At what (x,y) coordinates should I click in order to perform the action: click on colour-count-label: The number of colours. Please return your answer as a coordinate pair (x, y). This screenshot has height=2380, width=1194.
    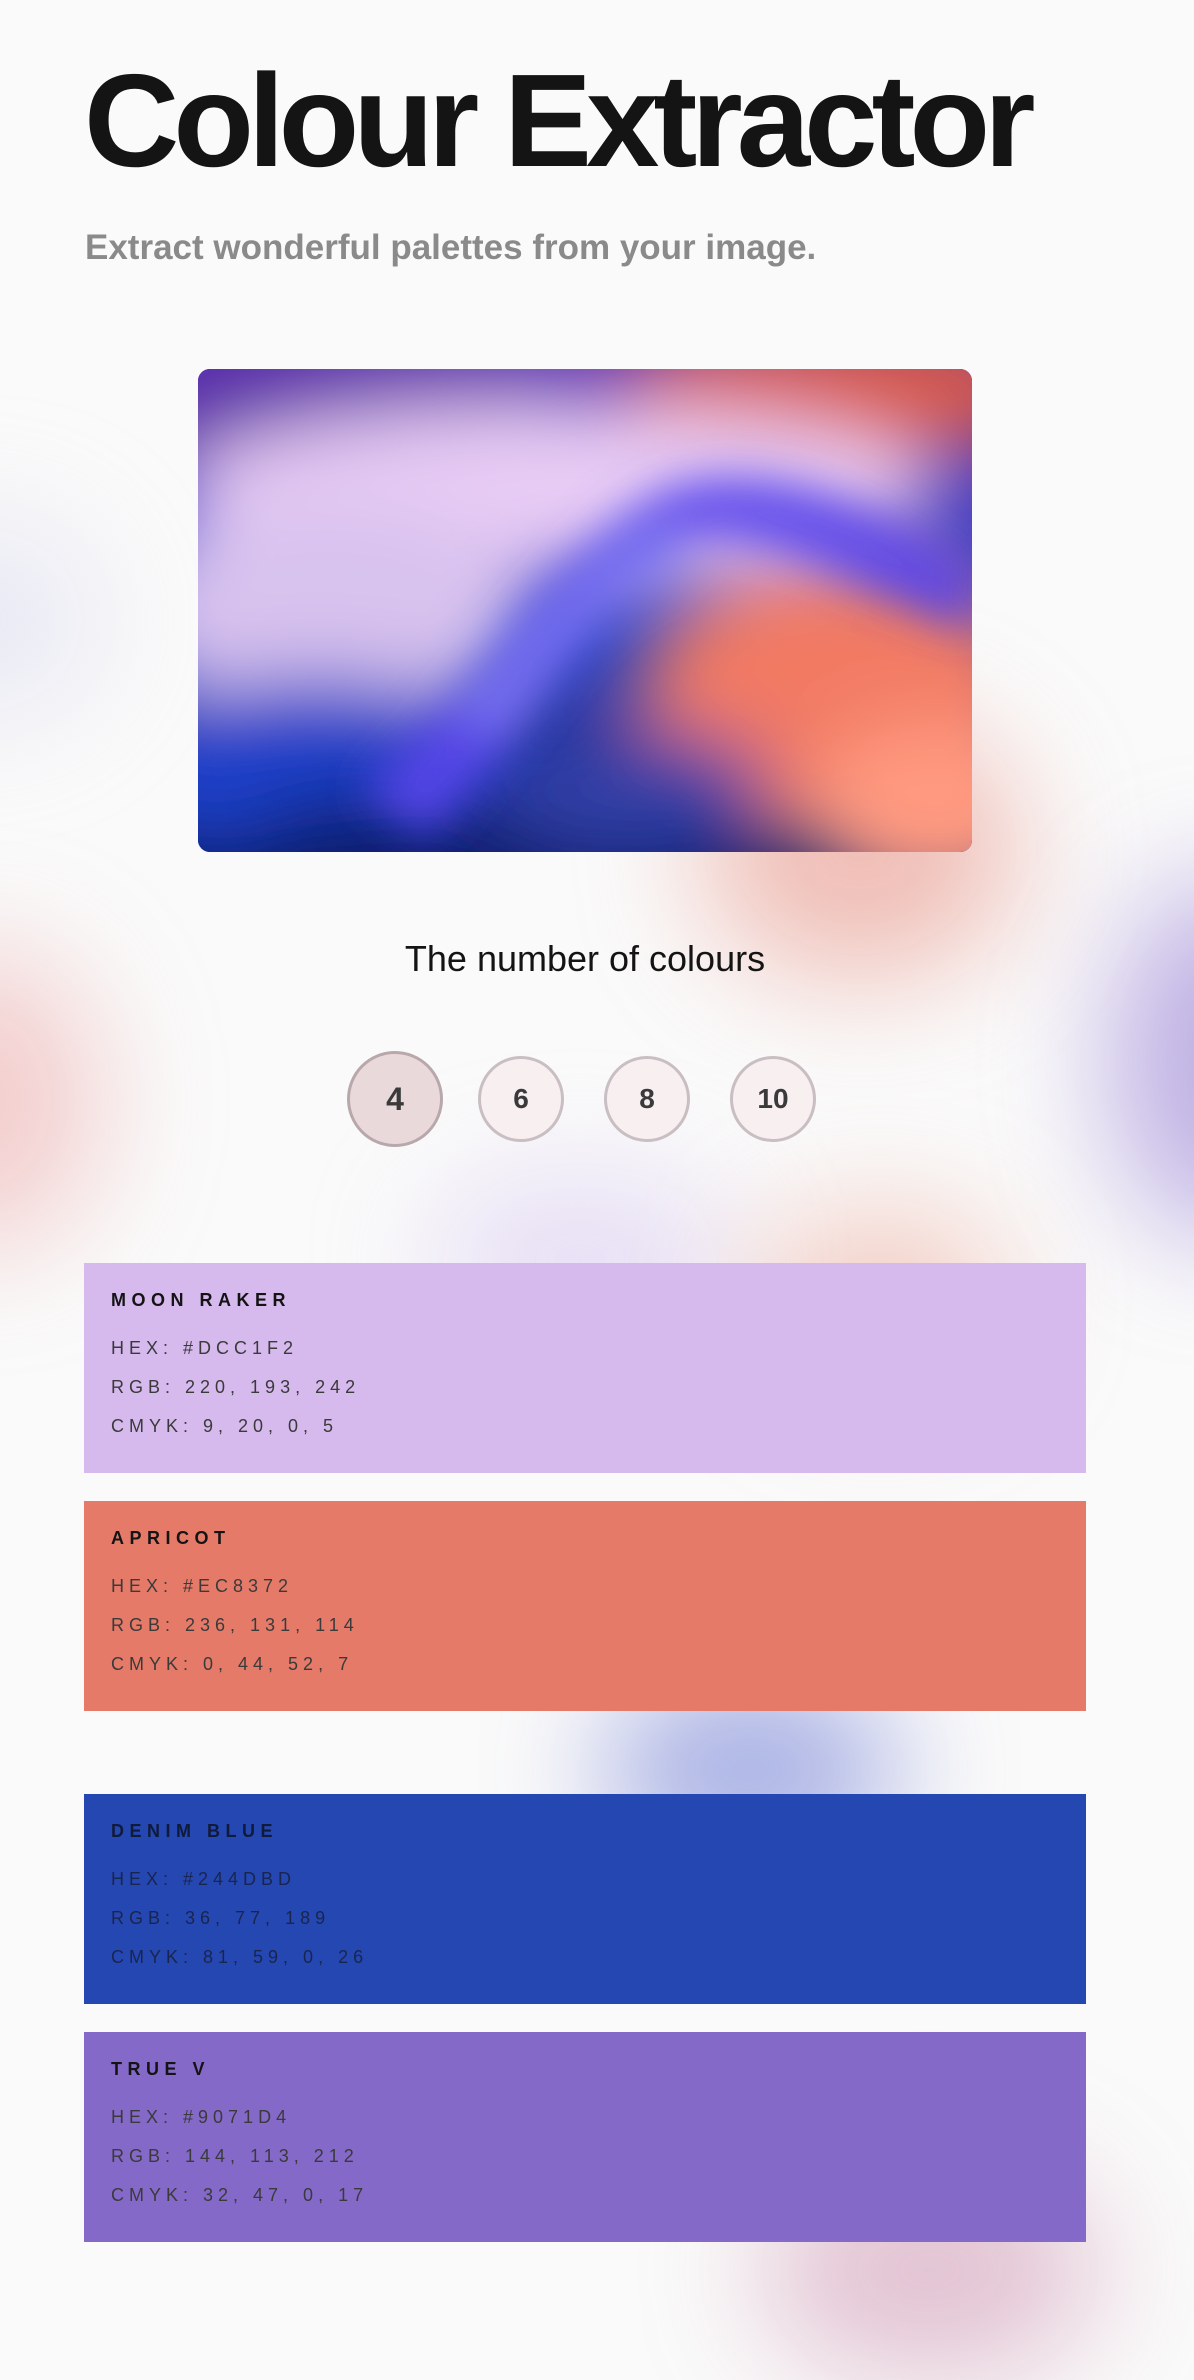
    Looking at the image, I should click on (585, 958).